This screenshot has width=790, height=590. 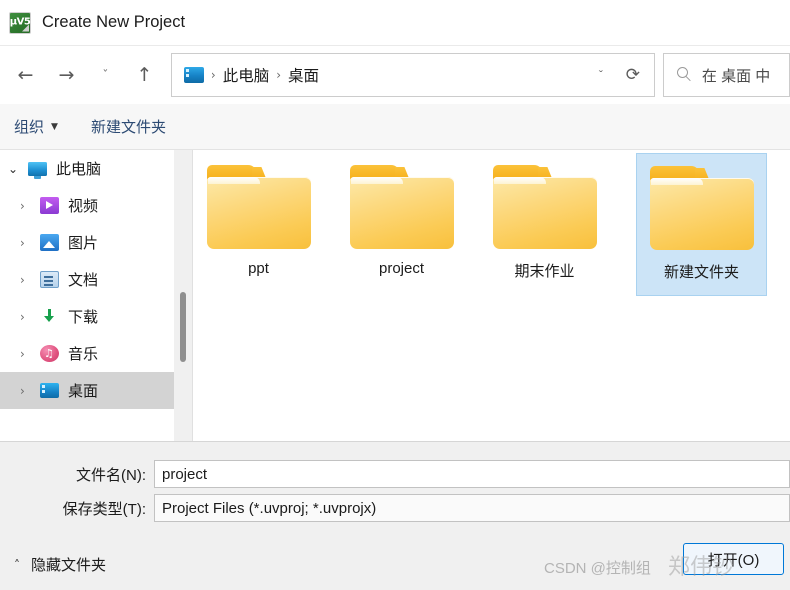 What do you see at coordinates (18, 169) in the screenshot?
I see `chevron-down-icon: ⌄` at bounding box center [18, 169].